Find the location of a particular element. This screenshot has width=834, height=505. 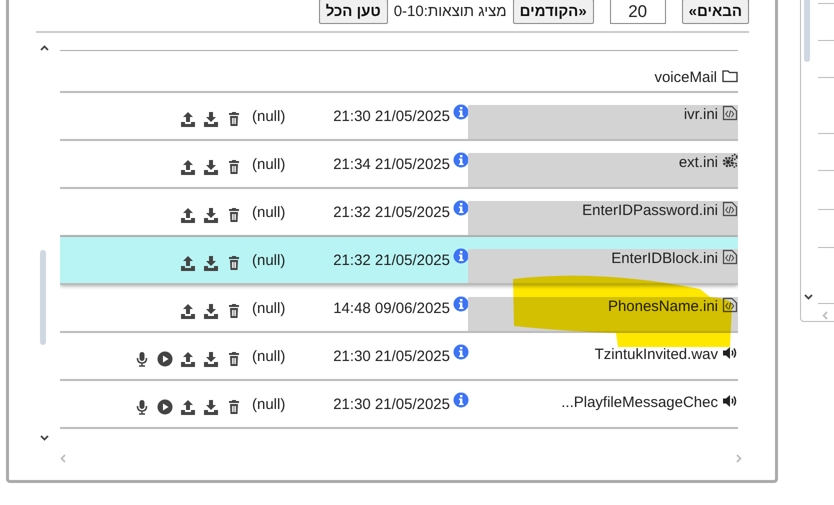

file-name: EnterIDPassword.ini is located at coordinates (650, 210).